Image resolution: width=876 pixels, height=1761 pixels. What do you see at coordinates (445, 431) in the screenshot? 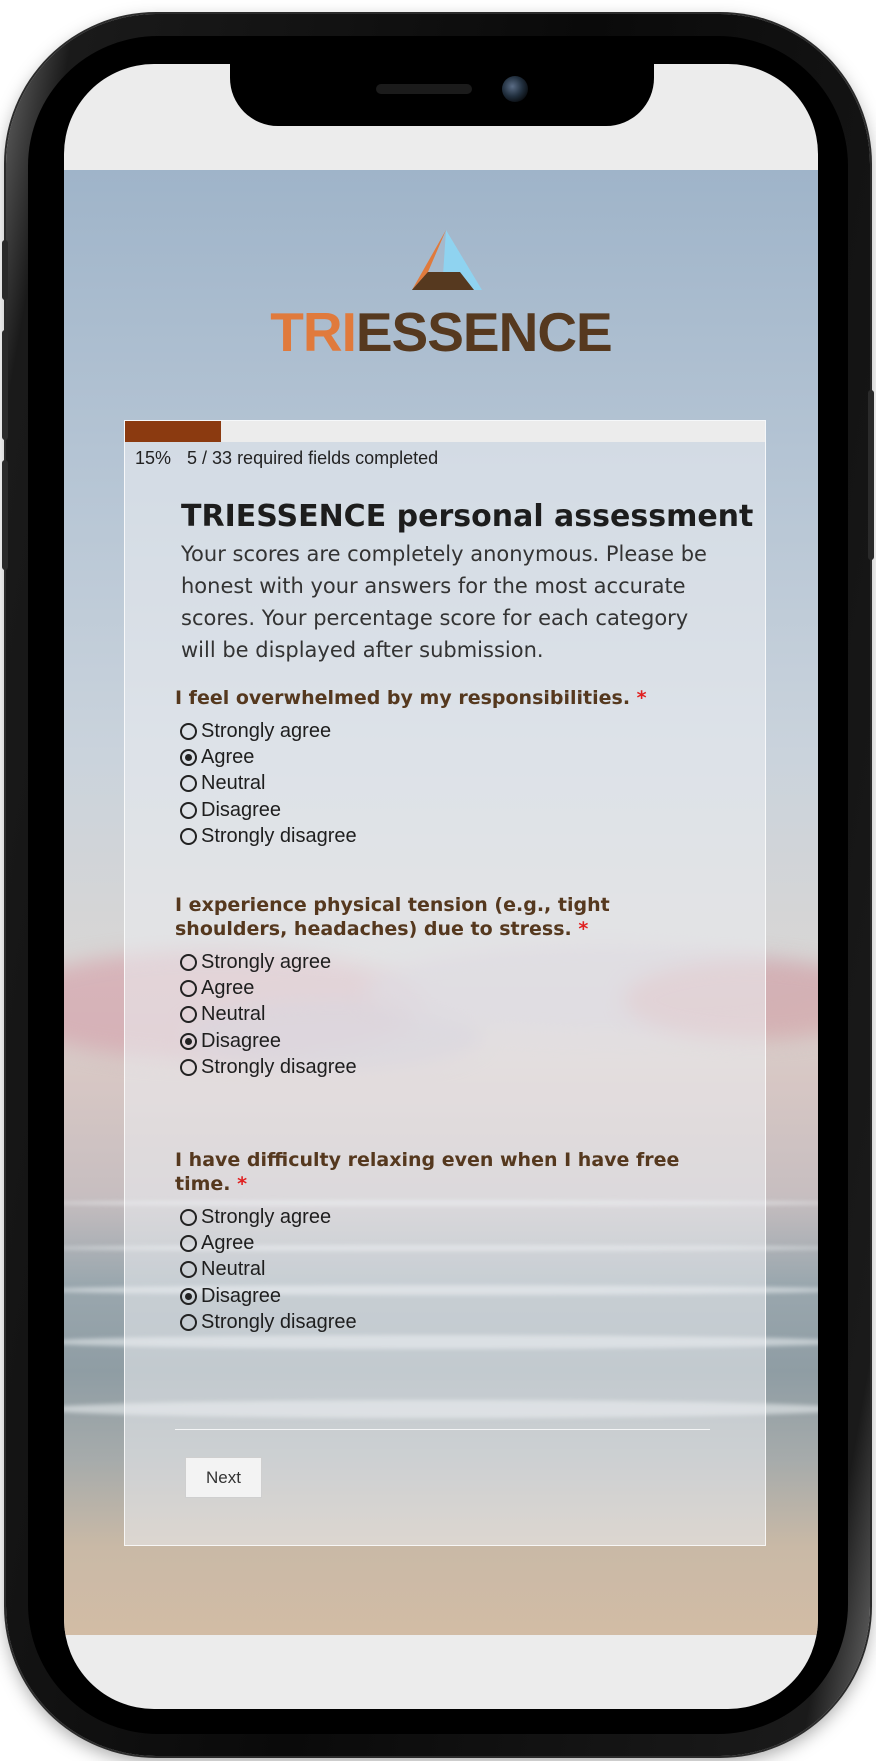
I see `progress-bar` at bounding box center [445, 431].